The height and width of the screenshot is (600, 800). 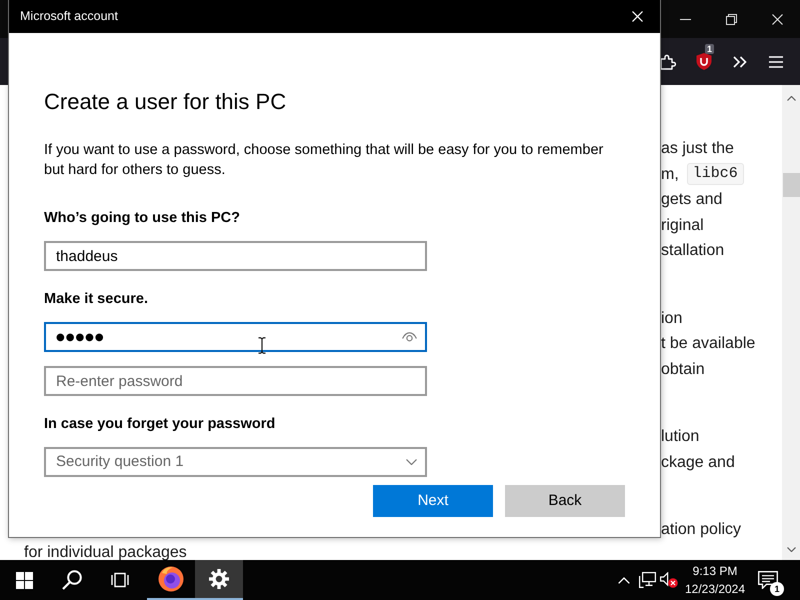 I want to click on scrollbar-track, so click(x=791, y=322).